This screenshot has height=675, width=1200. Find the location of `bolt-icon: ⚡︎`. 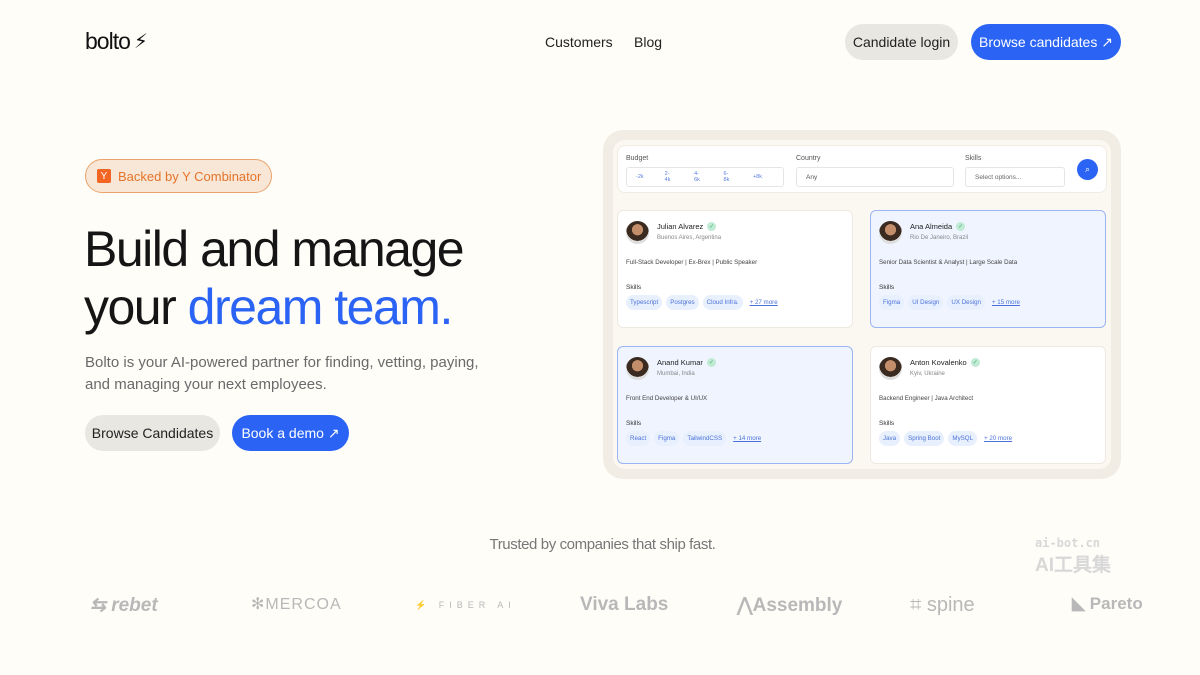

bolt-icon: ⚡︎ is located at coordinates (140, 42).